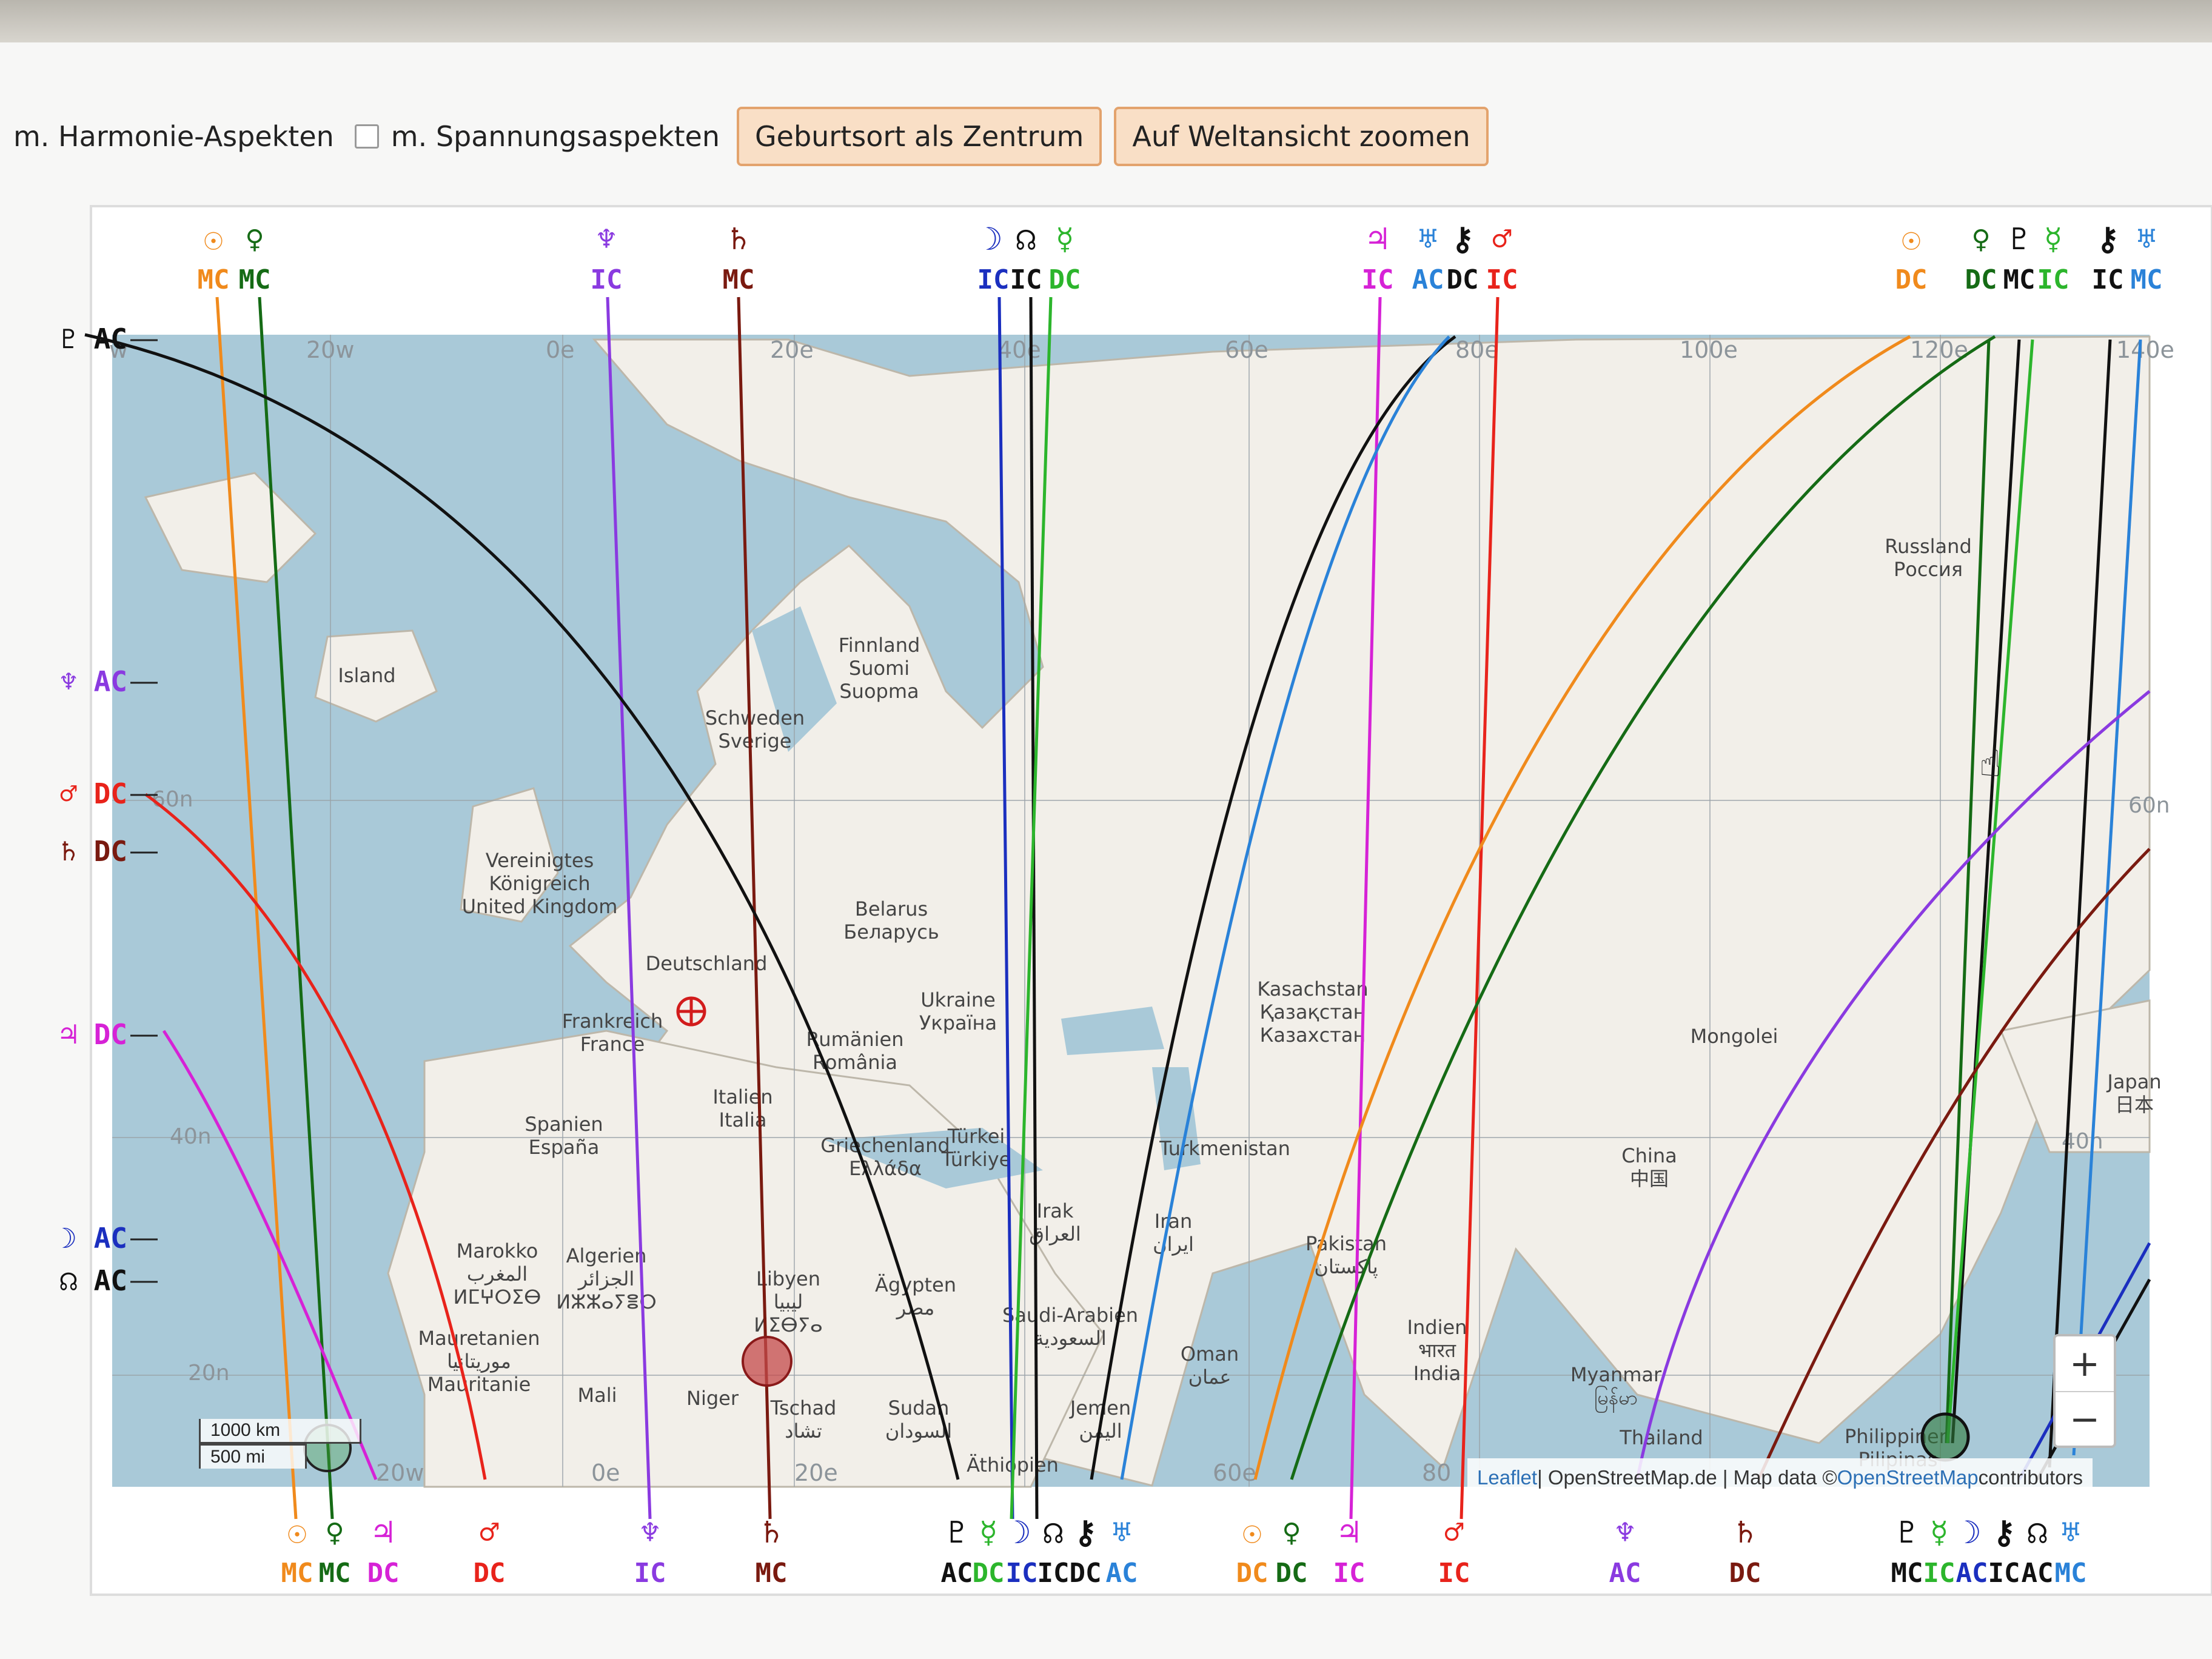 The width and height of the screenshot is (2212, 1659). I want to click on zoom-out-button: −, so click(2085, 1419).